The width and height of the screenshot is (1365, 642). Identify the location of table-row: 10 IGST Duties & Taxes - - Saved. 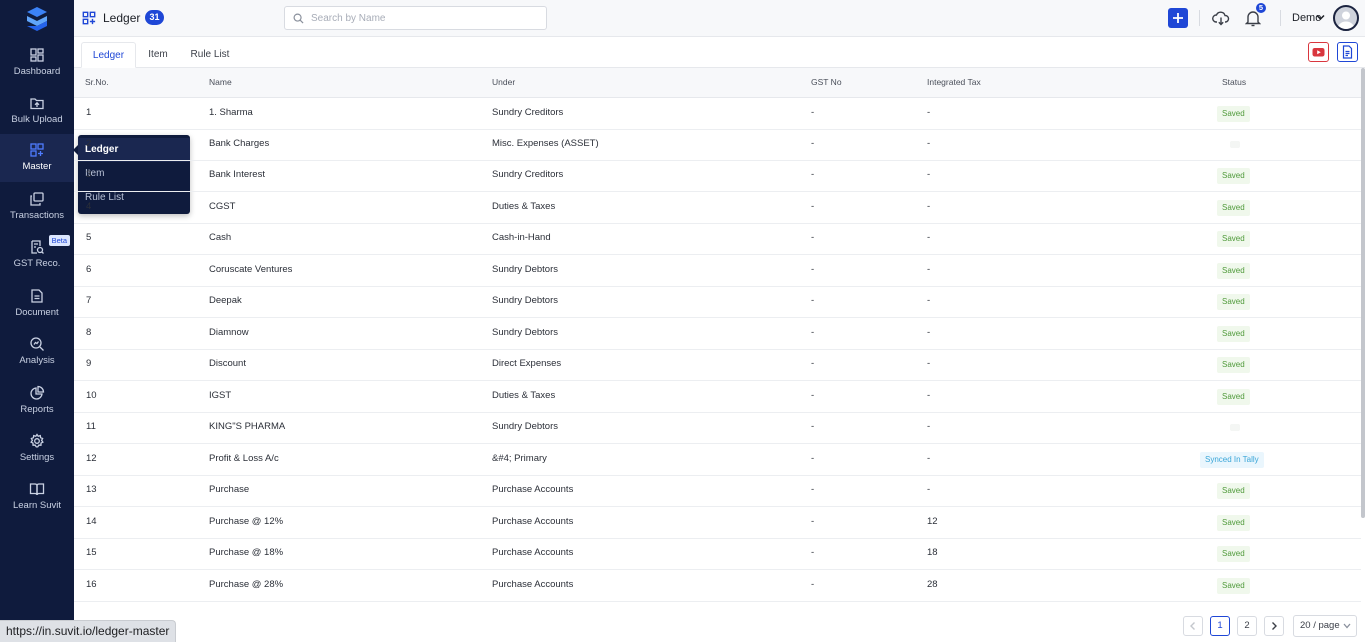
(717, 397).